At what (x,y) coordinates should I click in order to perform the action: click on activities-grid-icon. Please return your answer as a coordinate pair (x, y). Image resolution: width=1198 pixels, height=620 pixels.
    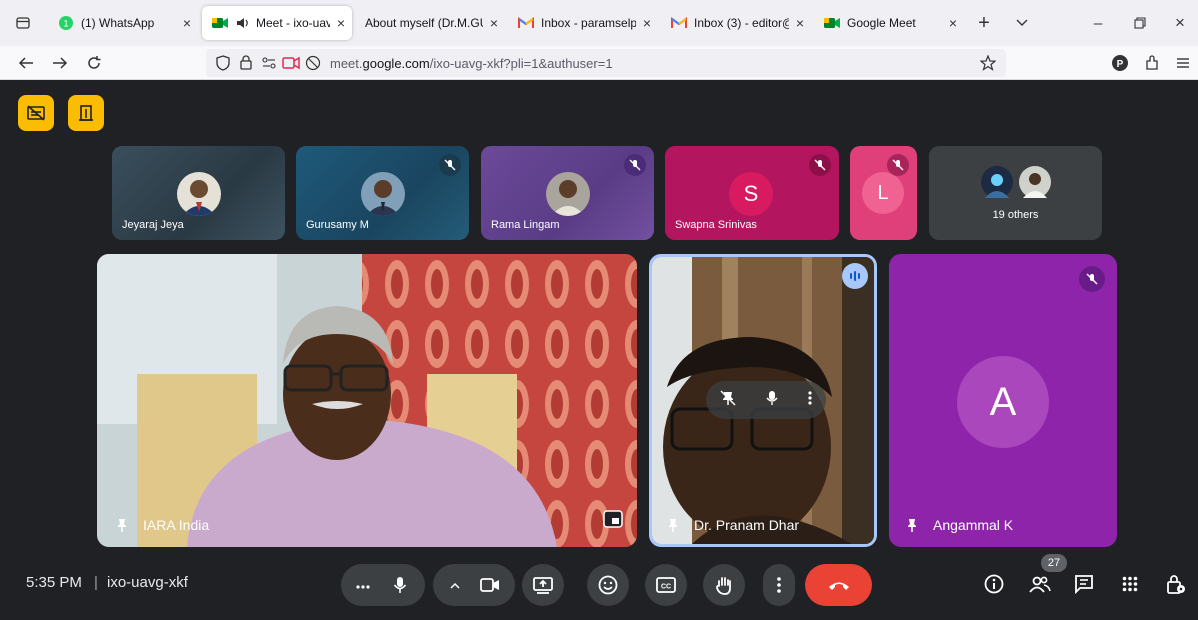
    Looking at the image, I should click on (1130, 584).